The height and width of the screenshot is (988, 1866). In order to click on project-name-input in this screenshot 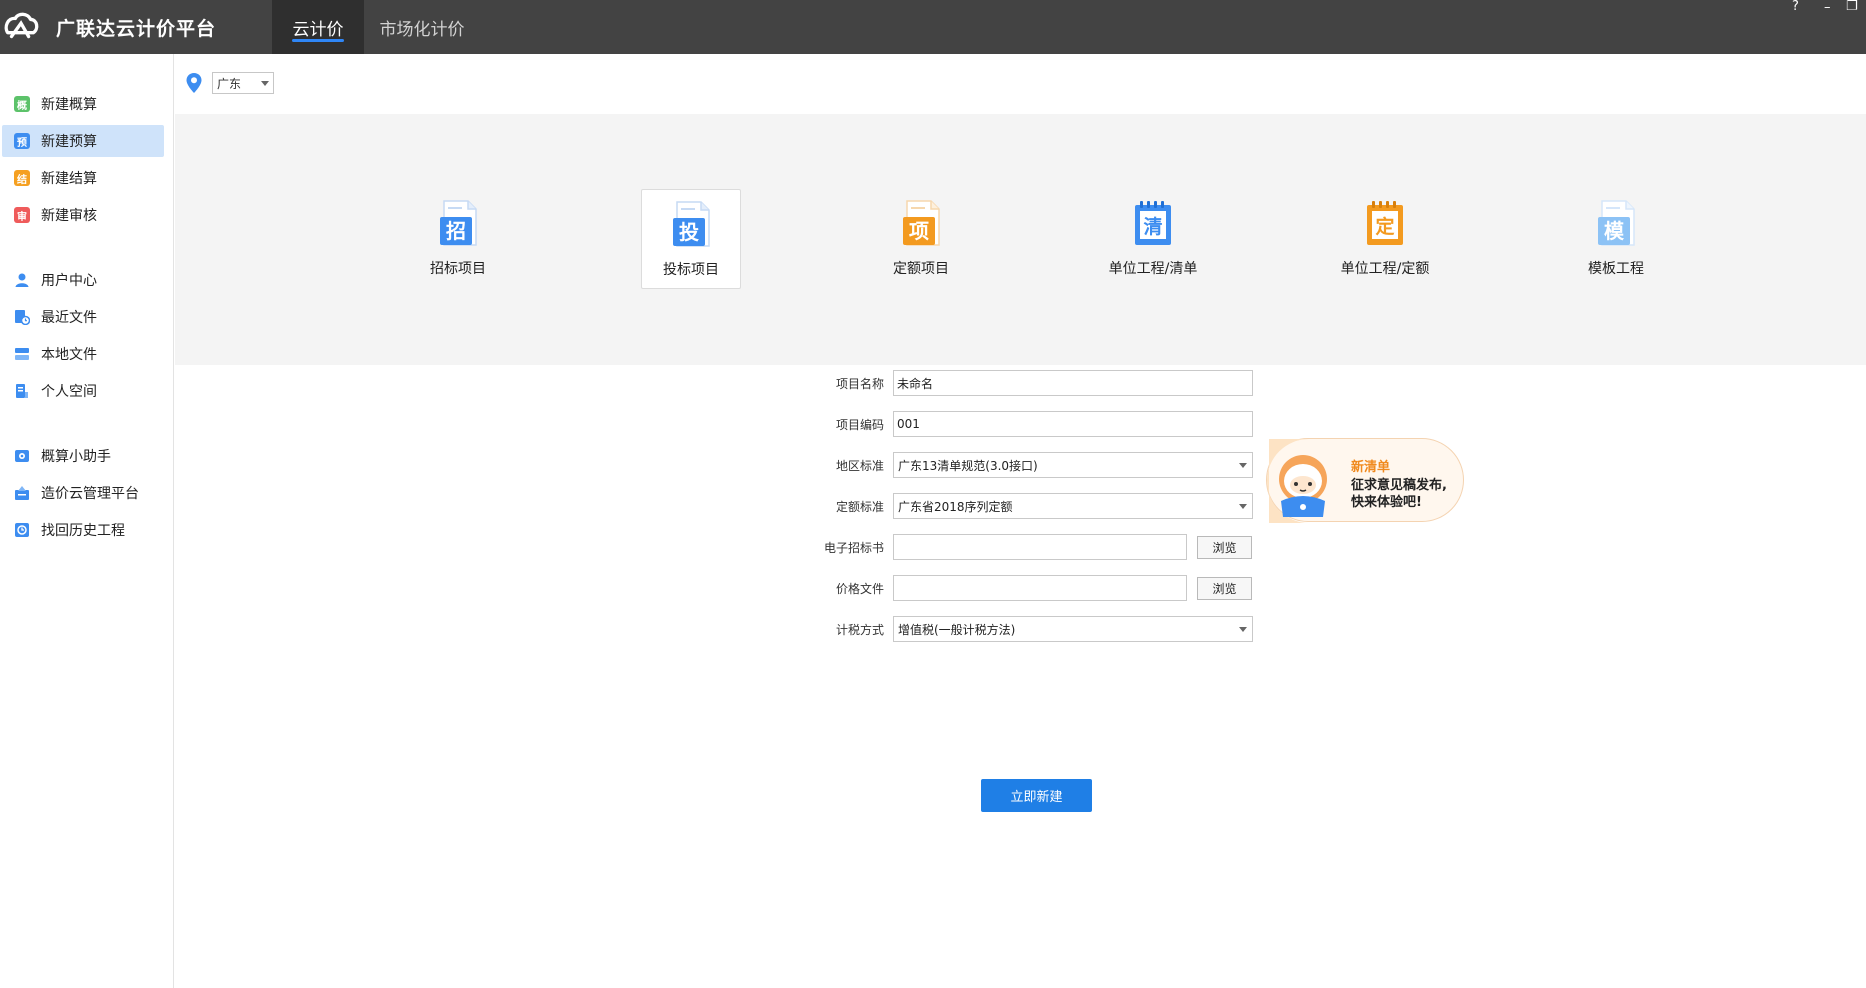, I will do `click(1073, 383)`.